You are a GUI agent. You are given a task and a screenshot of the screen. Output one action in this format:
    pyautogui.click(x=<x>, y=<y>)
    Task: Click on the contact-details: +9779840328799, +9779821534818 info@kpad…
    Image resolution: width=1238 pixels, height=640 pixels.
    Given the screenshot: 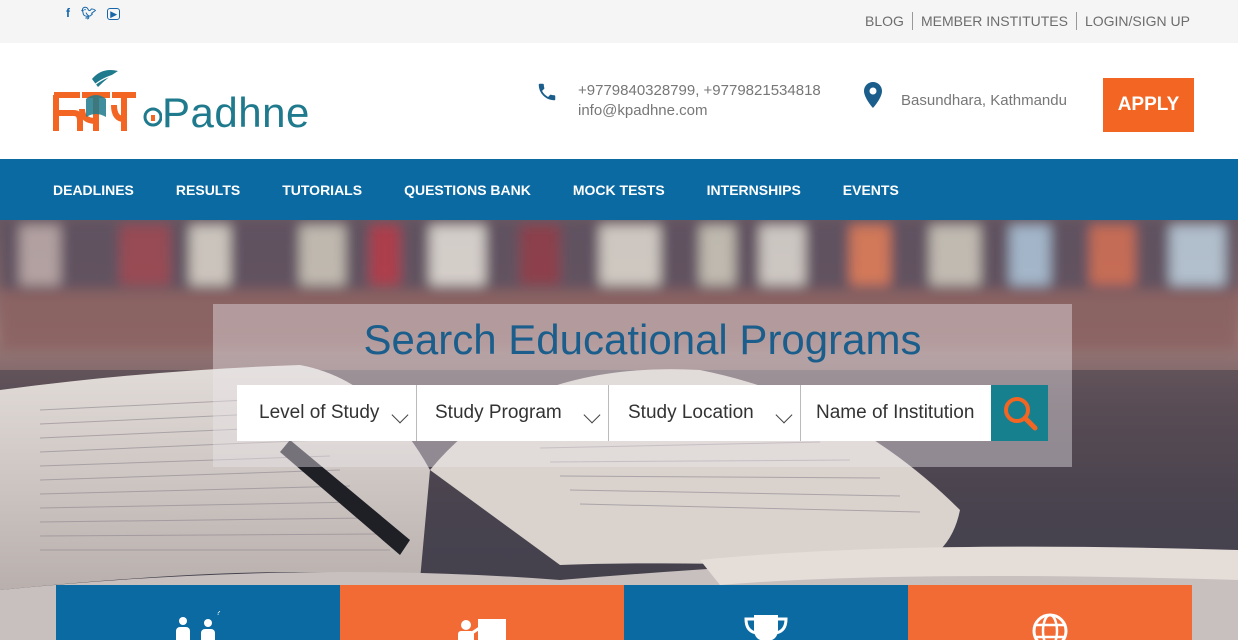 What is the action you would take?
    pyautogui.click(x=713, y=101)
    